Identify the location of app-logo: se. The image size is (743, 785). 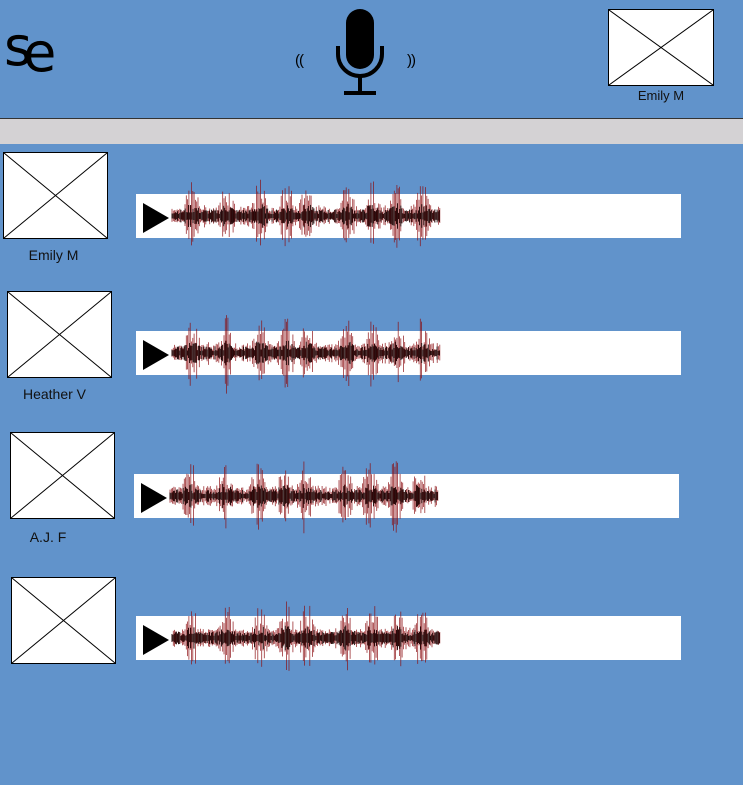
(30, 50).